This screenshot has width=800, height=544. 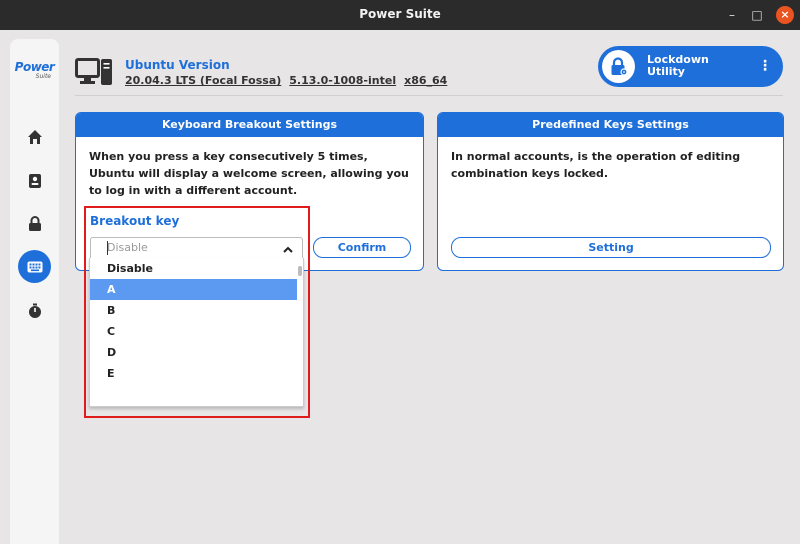 What do you see at coordinates (610, 125) in the screenshot?
I see `predefined-keys-title: Predefined Keys Settings` at bounding box center [610, 125].